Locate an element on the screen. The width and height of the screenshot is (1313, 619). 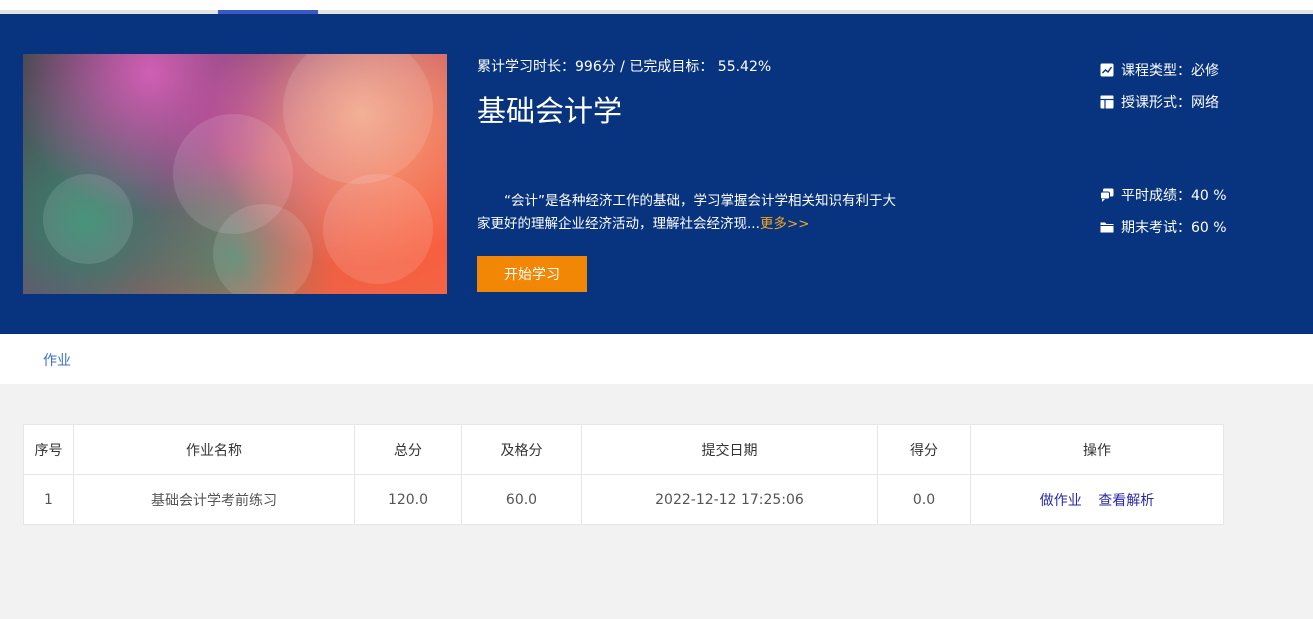
final-exam: 期末考试：60 % is located at coordinates (1163, 227).